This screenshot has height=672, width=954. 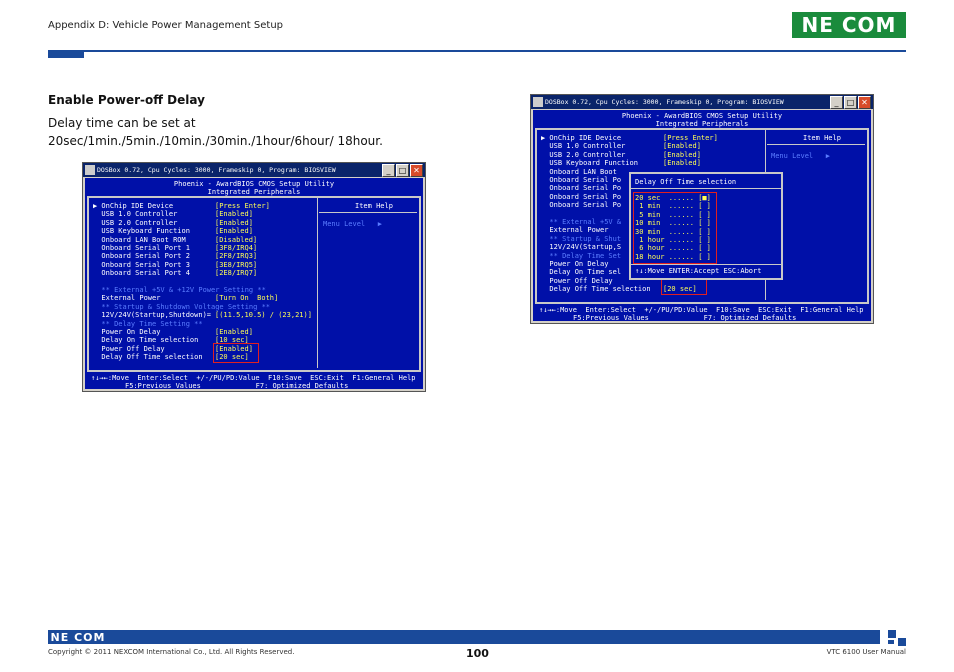 What do you see at coordinates (577, 280) in the screenshot?
I see `setup-item-label: Power Off Delay` at bounding box center [577, 280].